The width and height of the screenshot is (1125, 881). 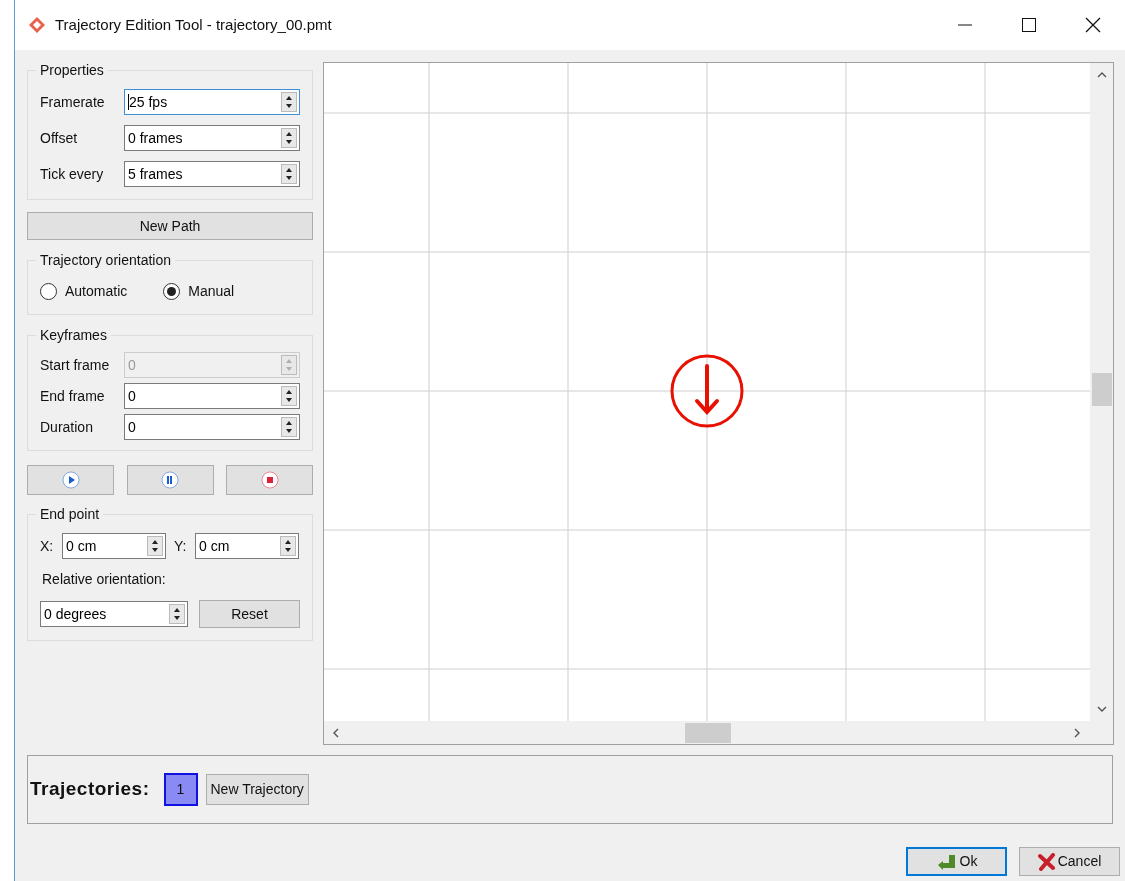 I want to click on vertical-scrollbar, so click(x=1101, y=392).